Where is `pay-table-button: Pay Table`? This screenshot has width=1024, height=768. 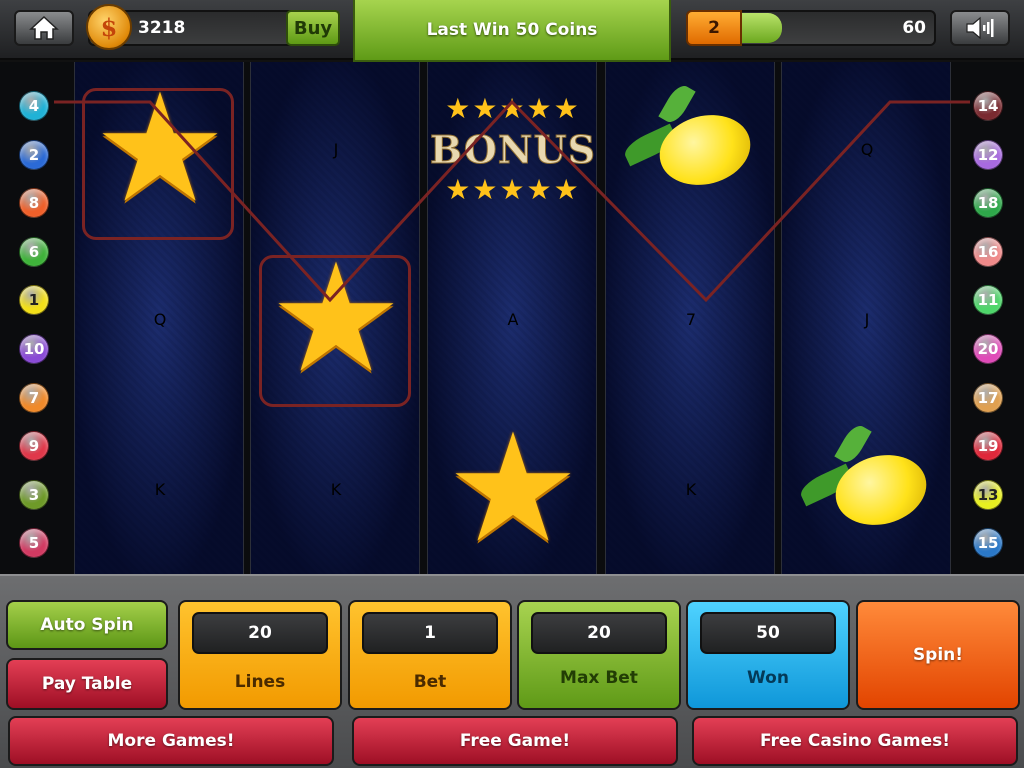
pay-table-button: Pay Table is located at coordinates (87, 684).